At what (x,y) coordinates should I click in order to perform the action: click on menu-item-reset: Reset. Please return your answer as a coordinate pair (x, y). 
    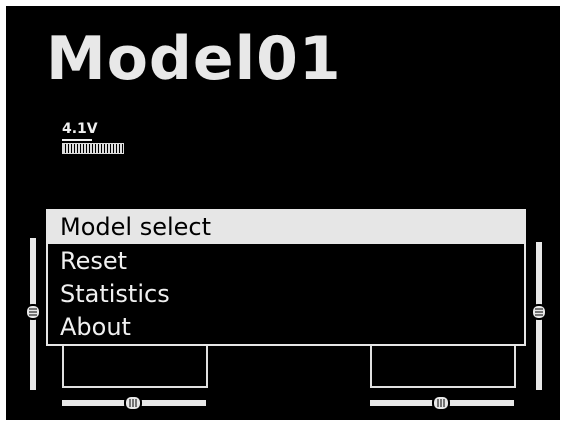
    Looking at the image, I should click on (286, 261).